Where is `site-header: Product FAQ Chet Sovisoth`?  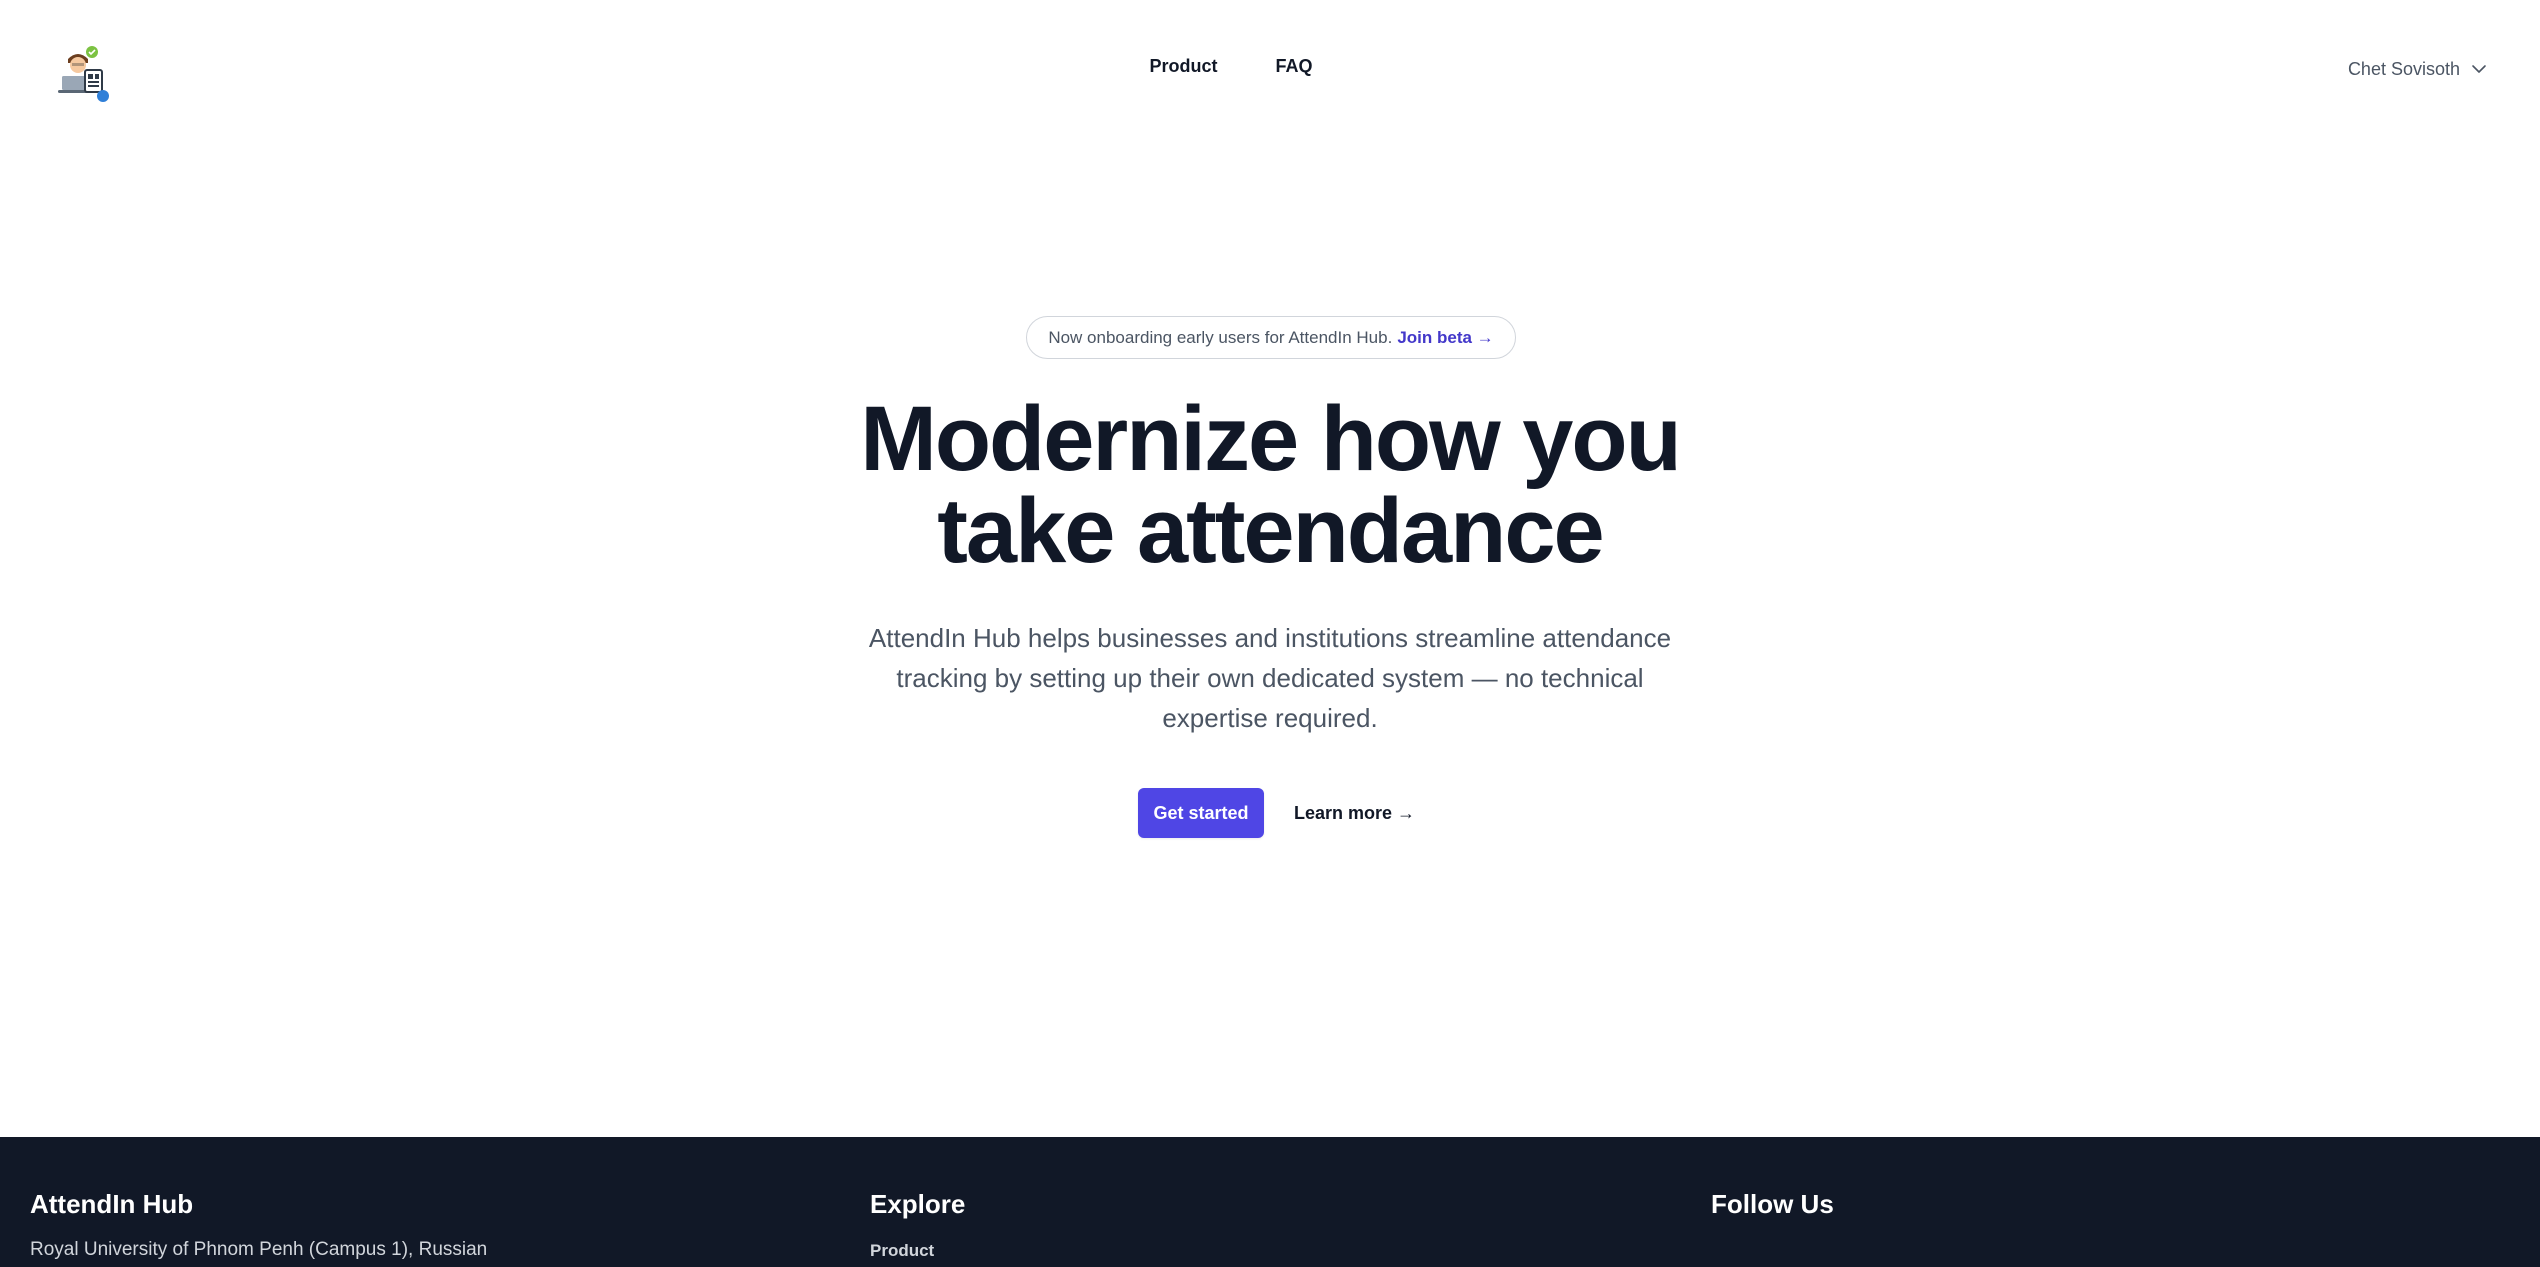 site-header: Product FAQ Chet Sovisoth is located at coordinates (1270, 69).